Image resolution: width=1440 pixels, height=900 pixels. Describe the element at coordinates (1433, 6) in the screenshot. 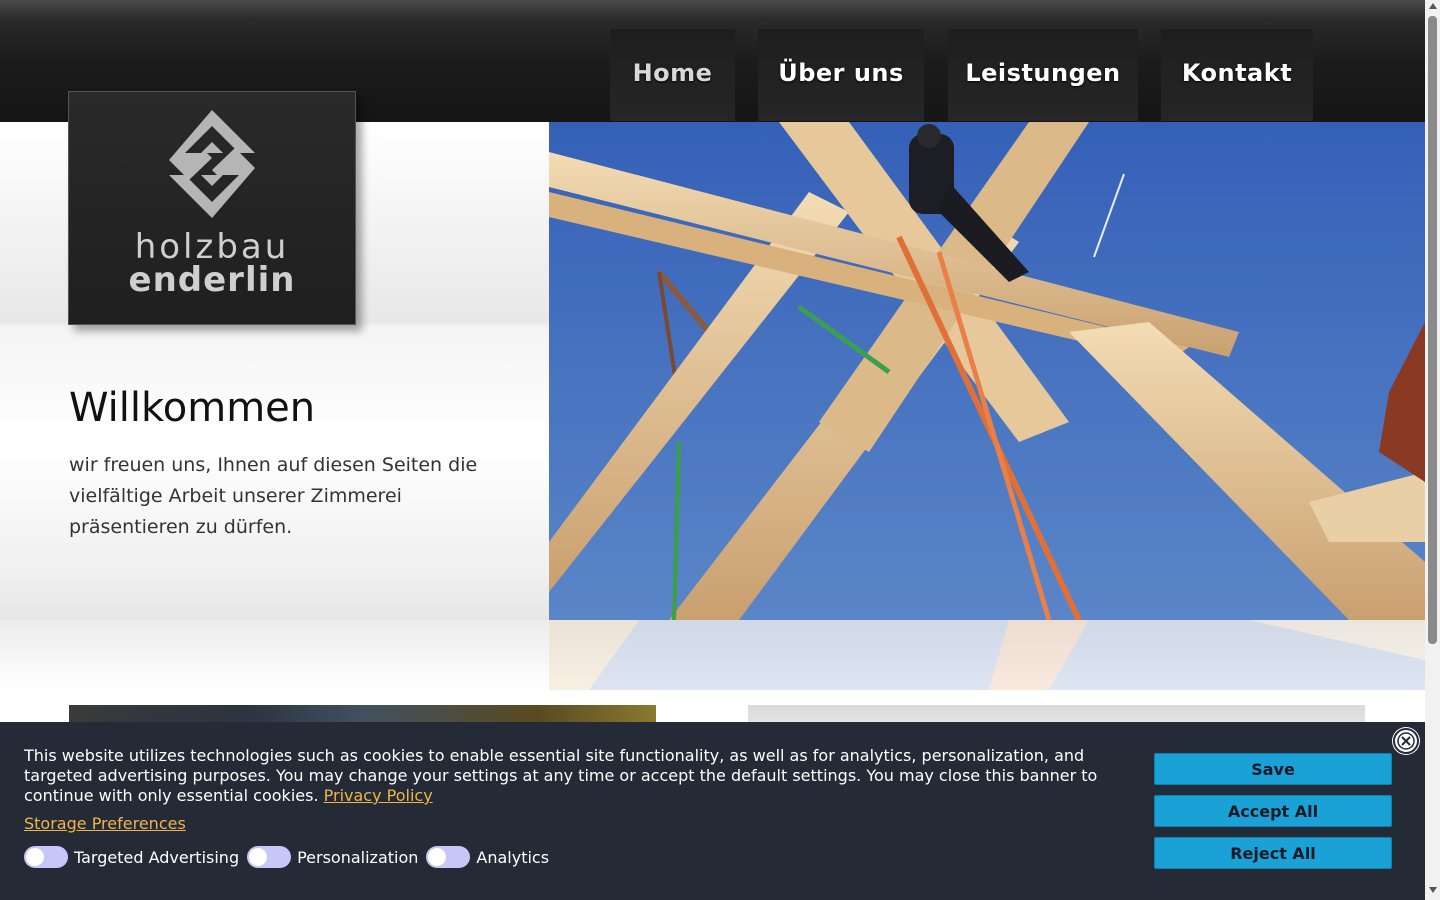

I see `scroll-up-icon` at that location.